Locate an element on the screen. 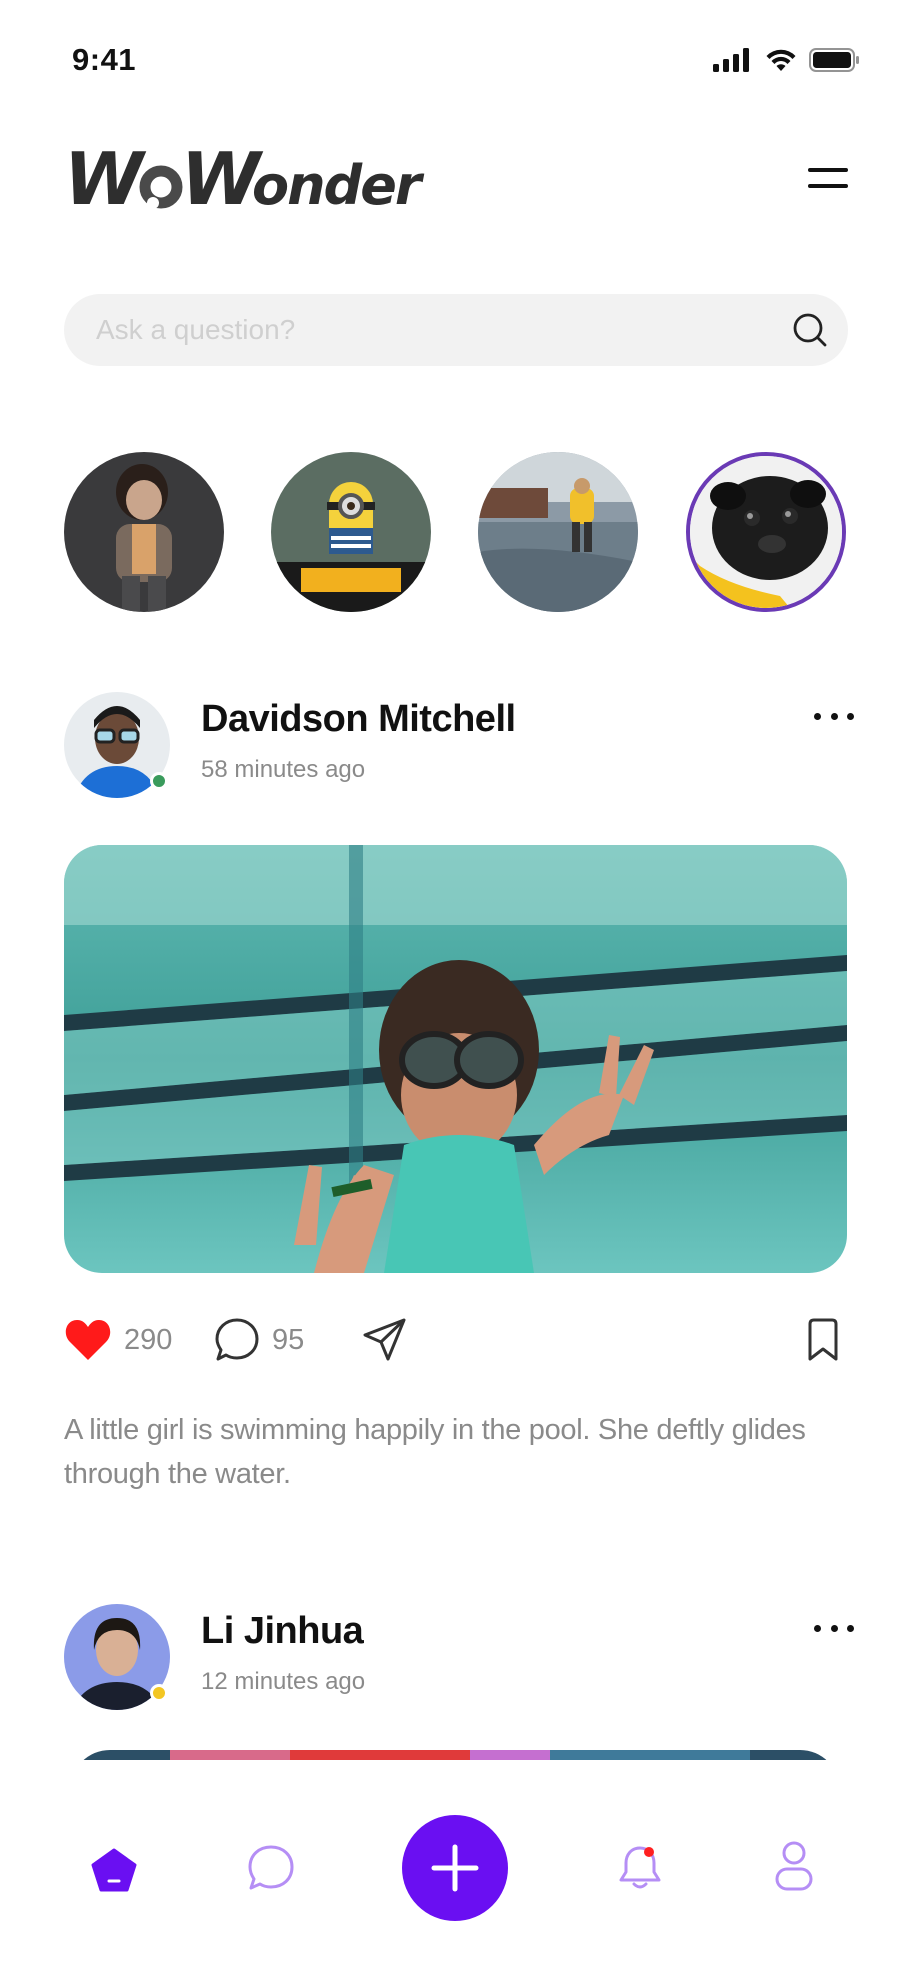 Image resolution: width=911 pixels, height=1973 pixels. bookmark-icon is located at coordinates (823, 1339).